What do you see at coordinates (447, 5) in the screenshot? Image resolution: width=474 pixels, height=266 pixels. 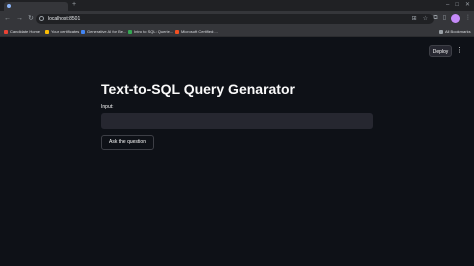 I see `minimize-icon: –` at bounding box center [447, 5].